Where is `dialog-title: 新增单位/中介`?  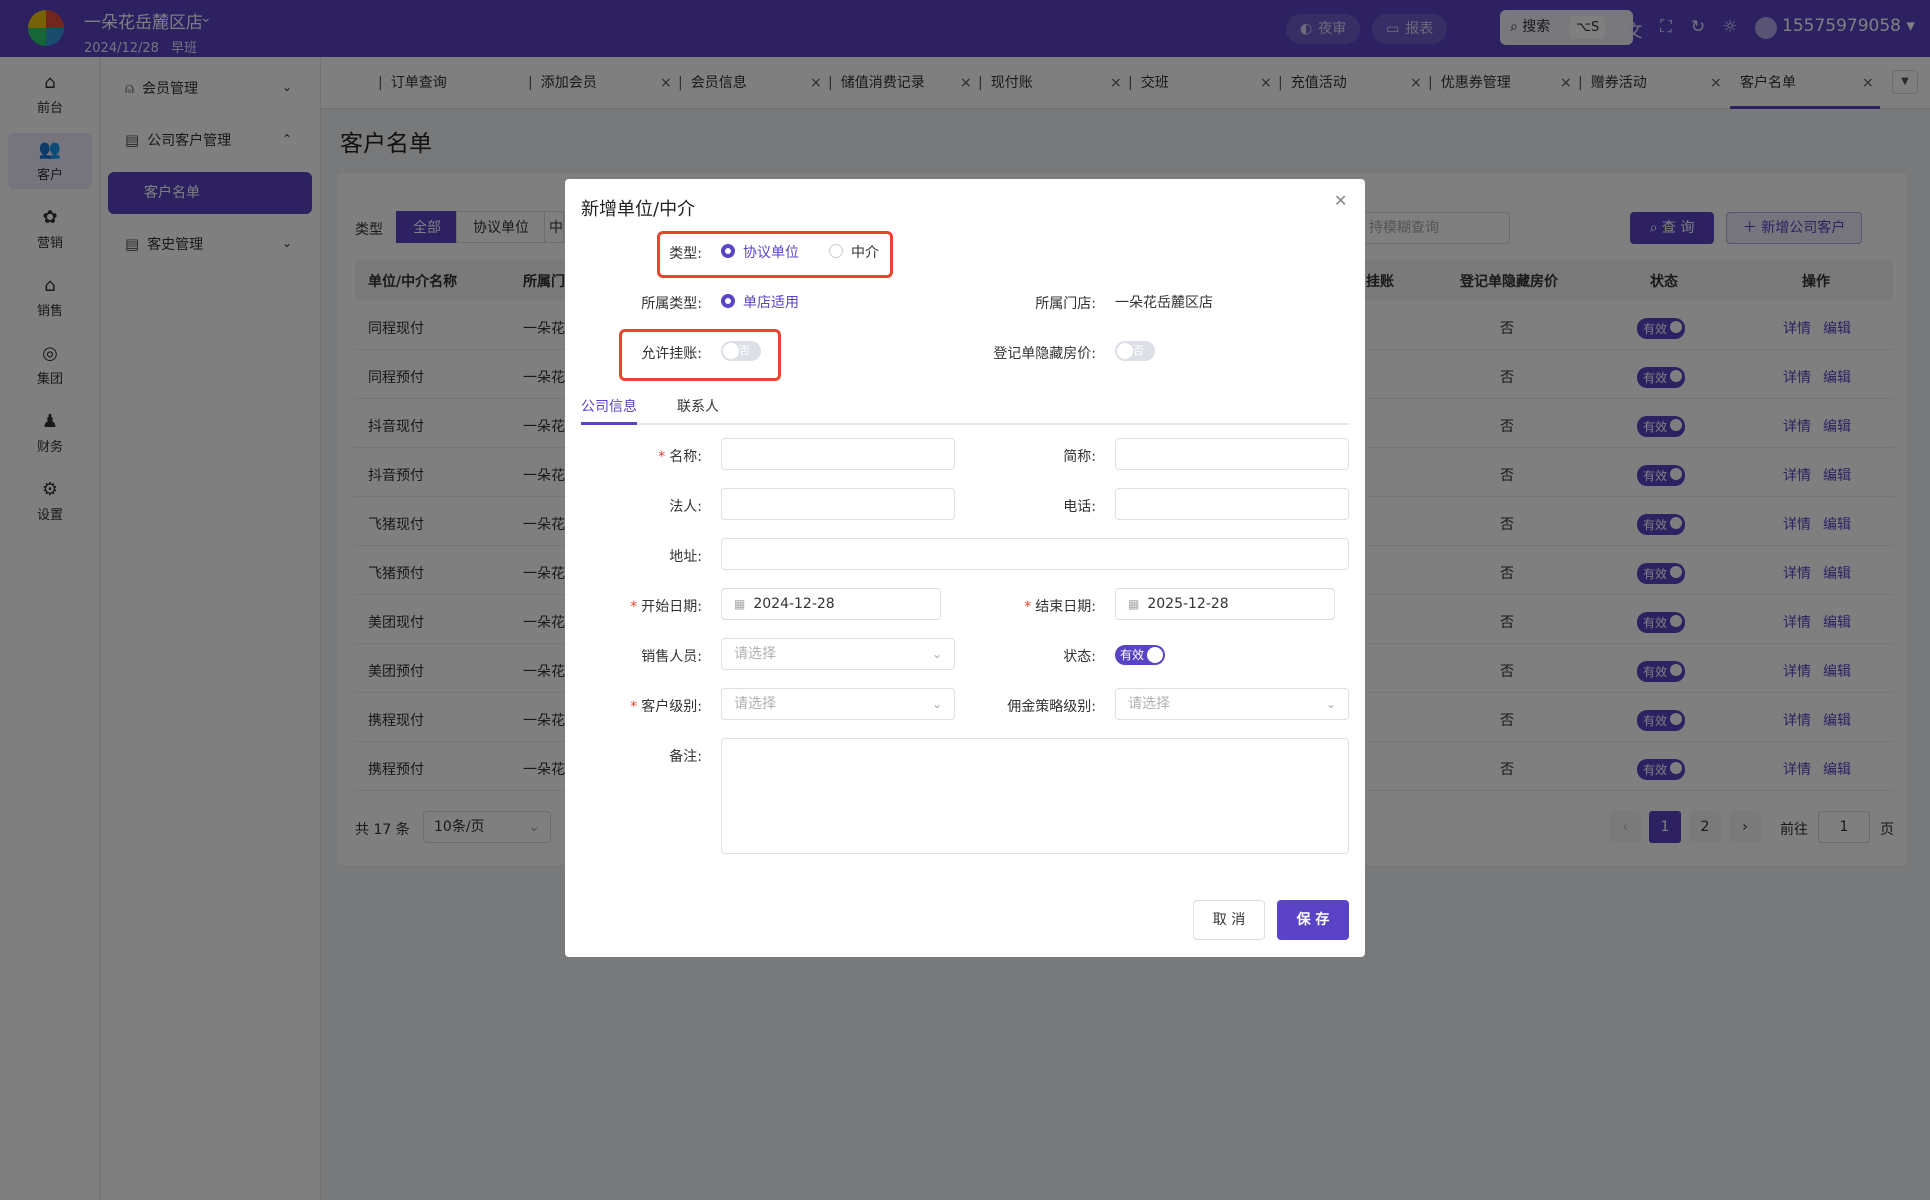
dialog-title: 新增单位/中介 is located at coordinates (638, 209).